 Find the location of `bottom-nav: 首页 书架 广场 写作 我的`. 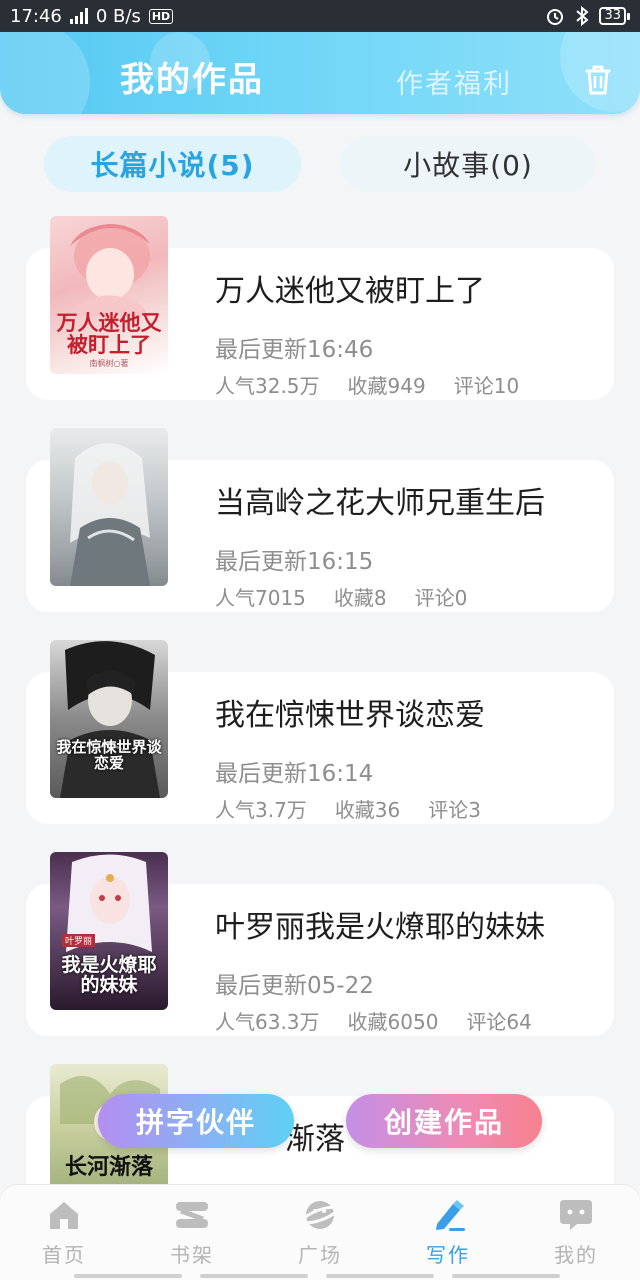

bottom-nav: 首页 书架 广场 写作 我的 is located at coordinates (320, 1232).